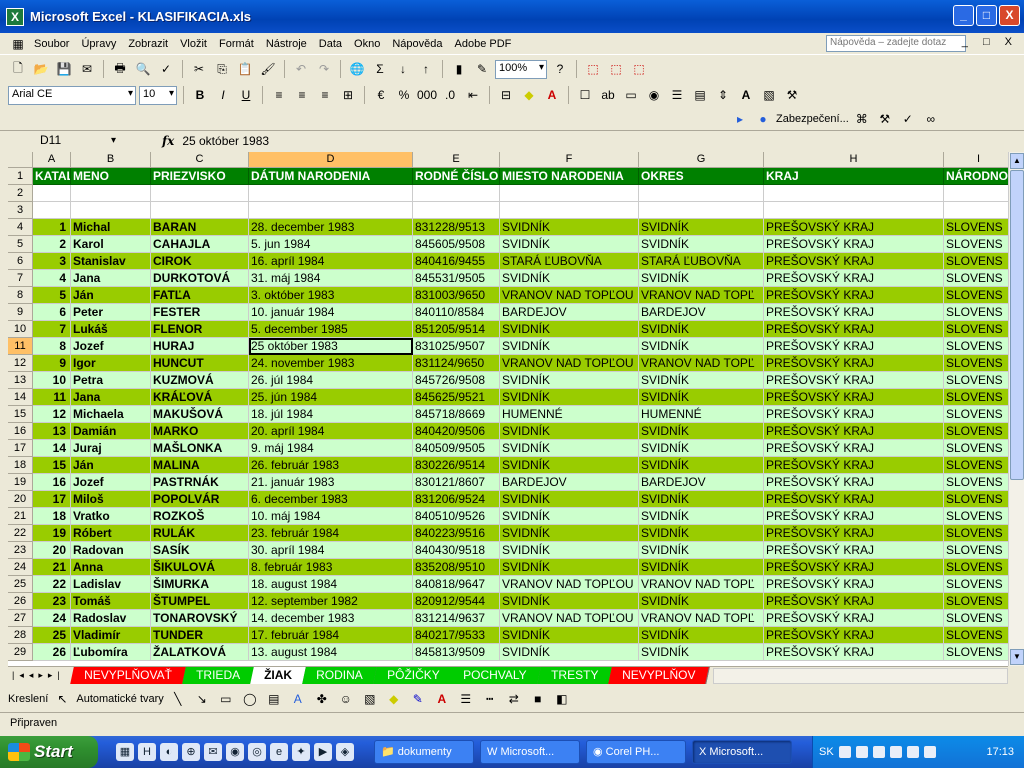 The width and height of the screenshot is (1024, 768). I want to click on italic-button: I, so click(223, 95).